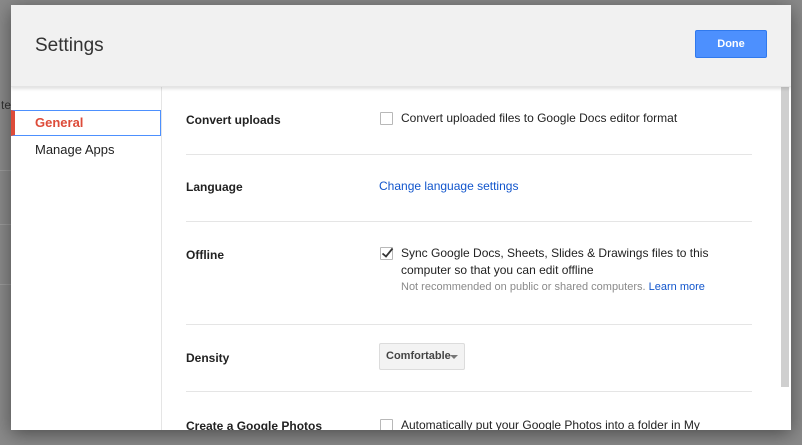 This screenshot has height=445, width=802. I want to click on setting-label: Offline, so click(205, 255).